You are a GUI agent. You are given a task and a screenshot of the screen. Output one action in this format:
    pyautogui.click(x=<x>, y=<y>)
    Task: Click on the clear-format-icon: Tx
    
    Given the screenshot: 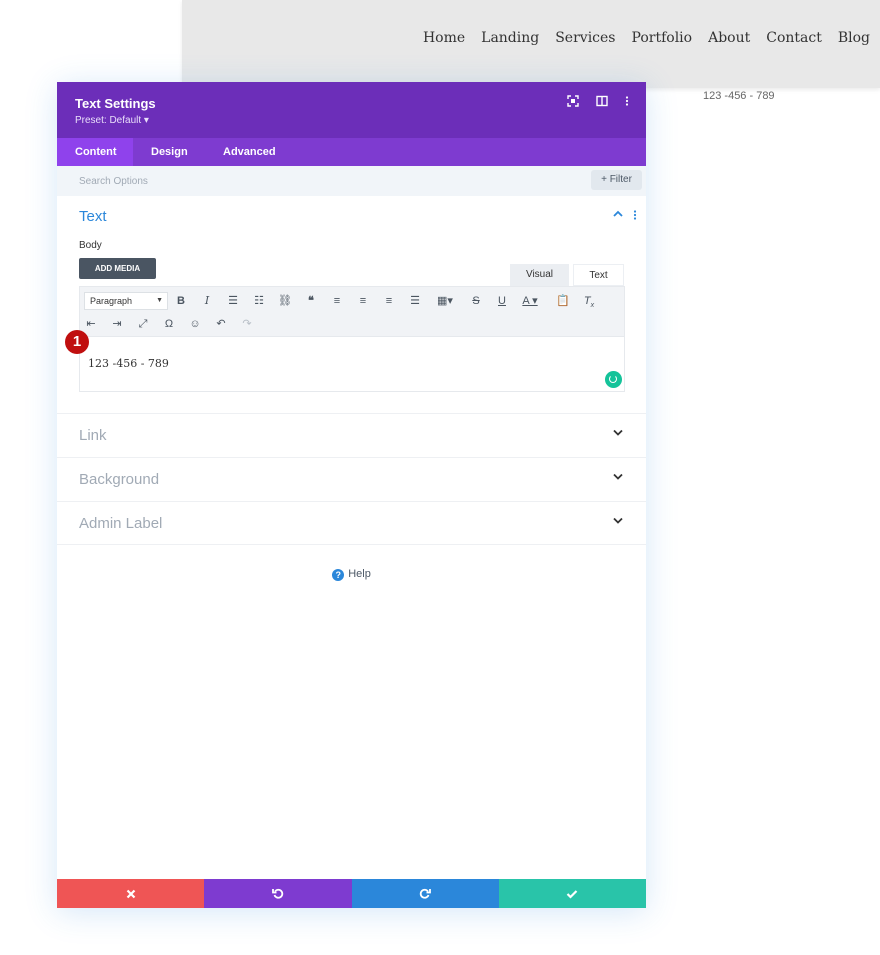 What is the action you would take?
    pyautogui.click(x=589, y=301)
    